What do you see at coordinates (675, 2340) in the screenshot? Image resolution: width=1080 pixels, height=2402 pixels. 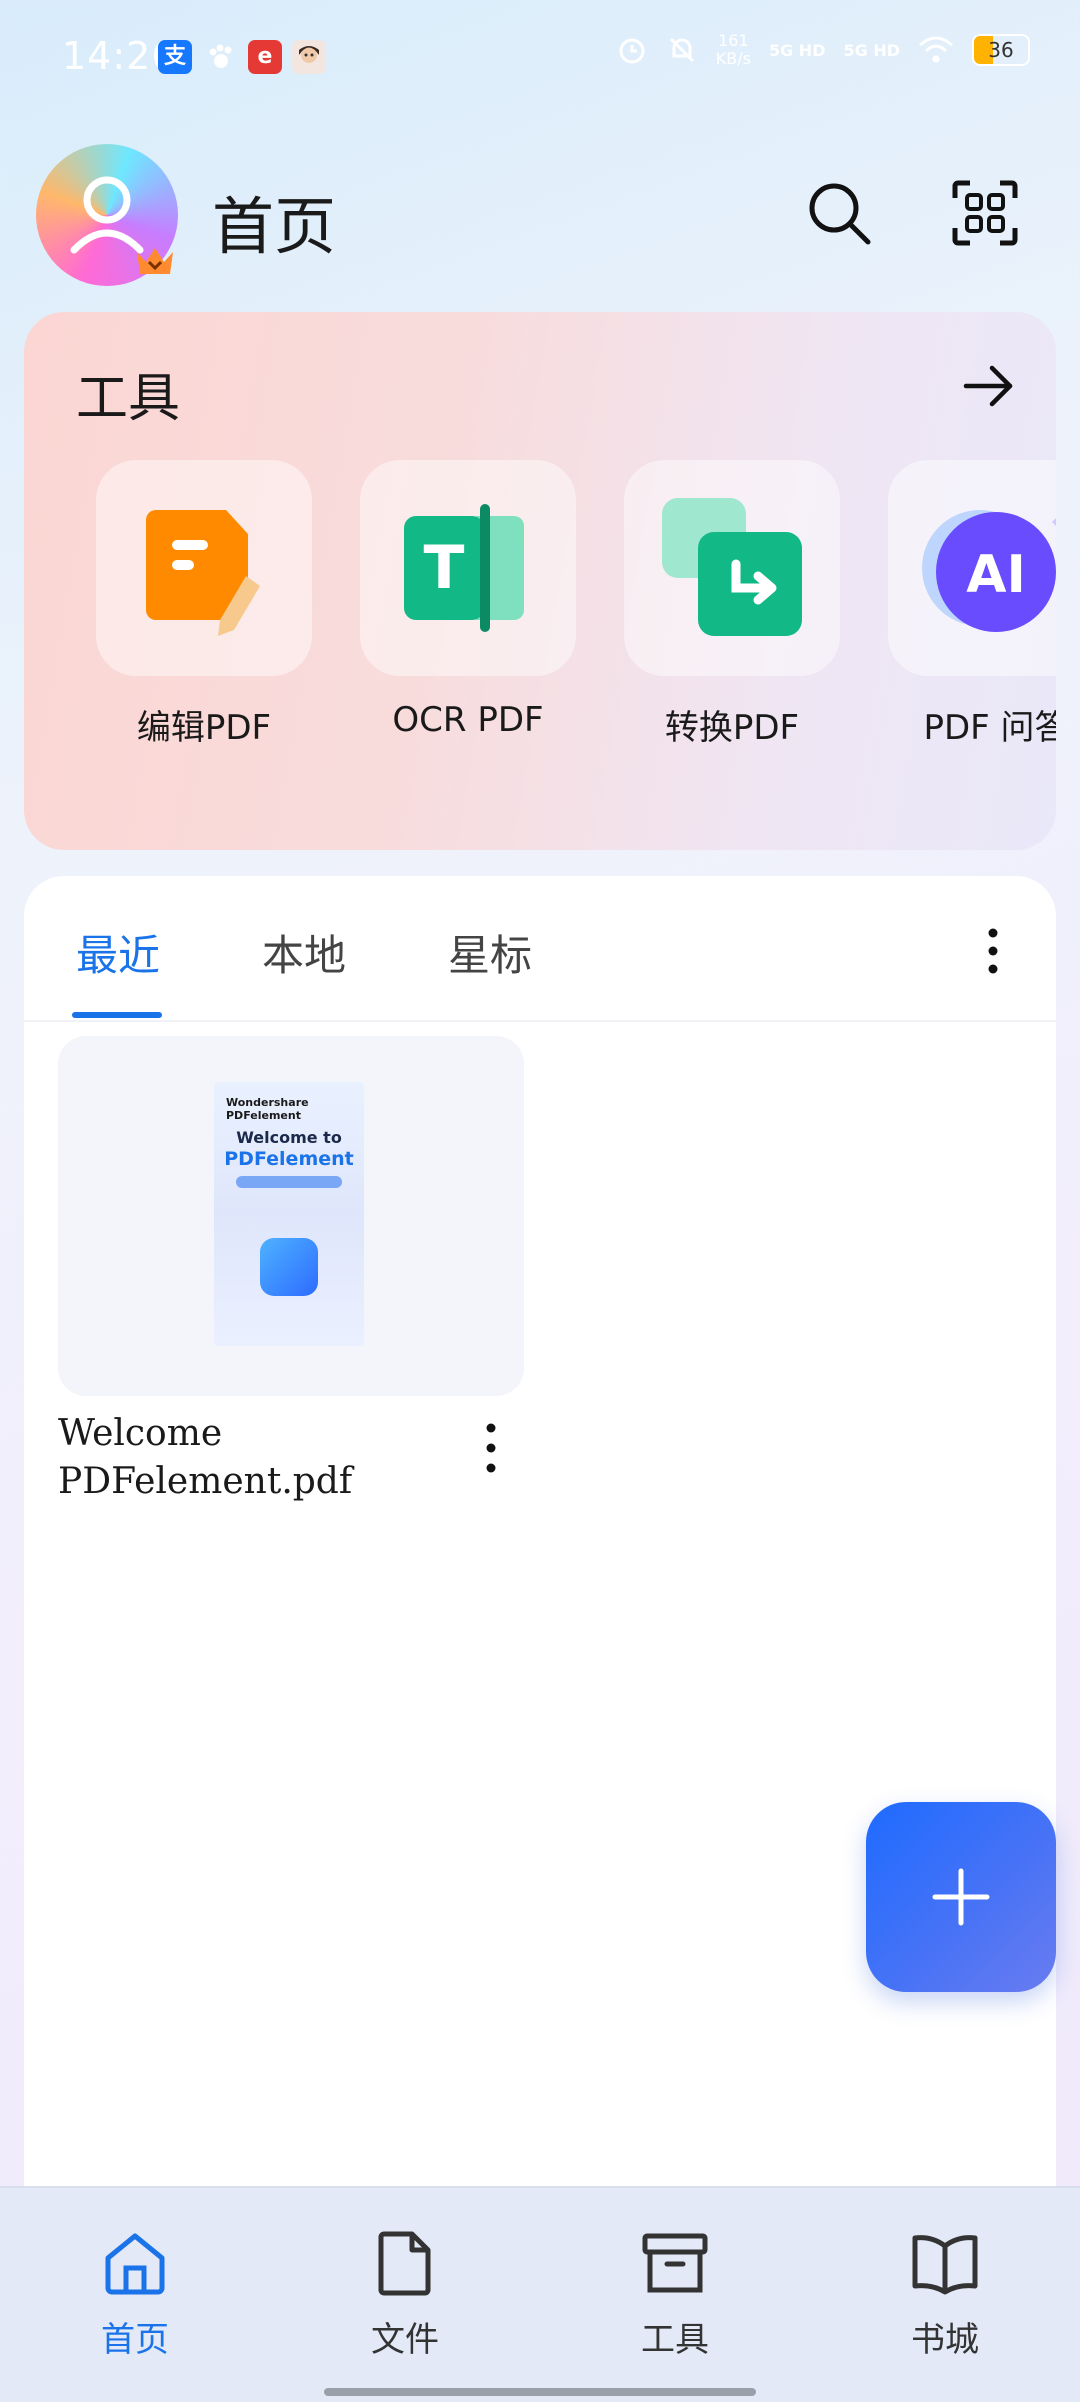 I see `nav-label: 工具` at bounding box center [675, 2340].